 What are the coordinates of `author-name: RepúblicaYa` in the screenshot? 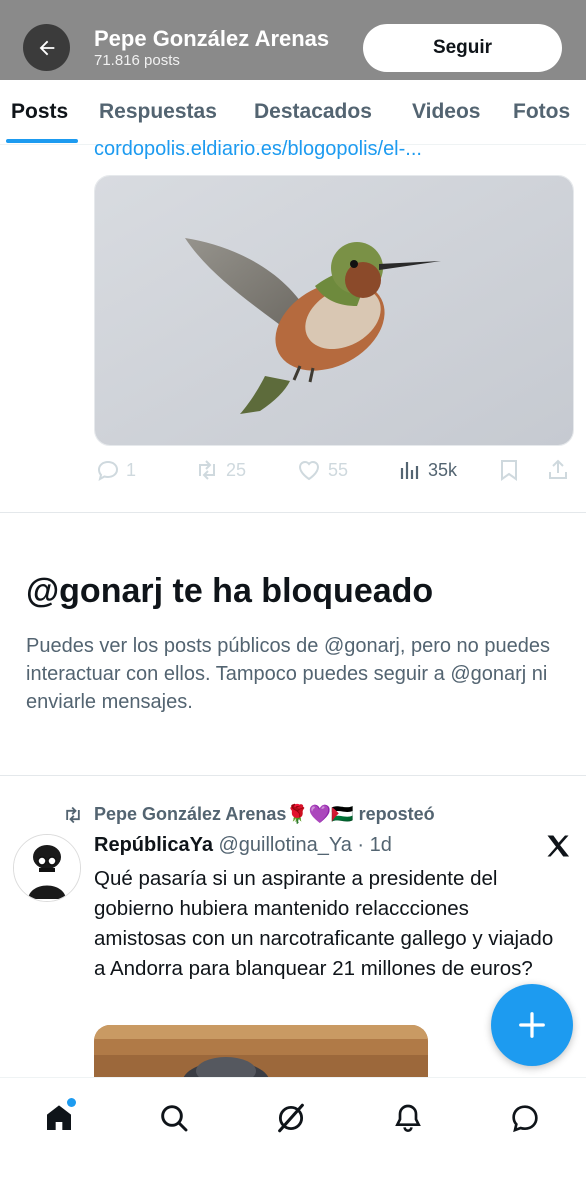 It's located at (153, 845).